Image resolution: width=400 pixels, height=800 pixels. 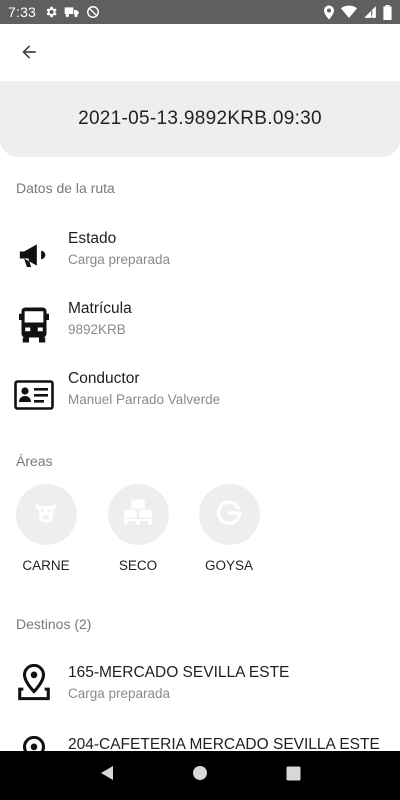 What do you see at coordinates (200, 254) in the screenshot?
I see `info-row-estado: Estado Carga preparada` at bounding box center [200, 254].